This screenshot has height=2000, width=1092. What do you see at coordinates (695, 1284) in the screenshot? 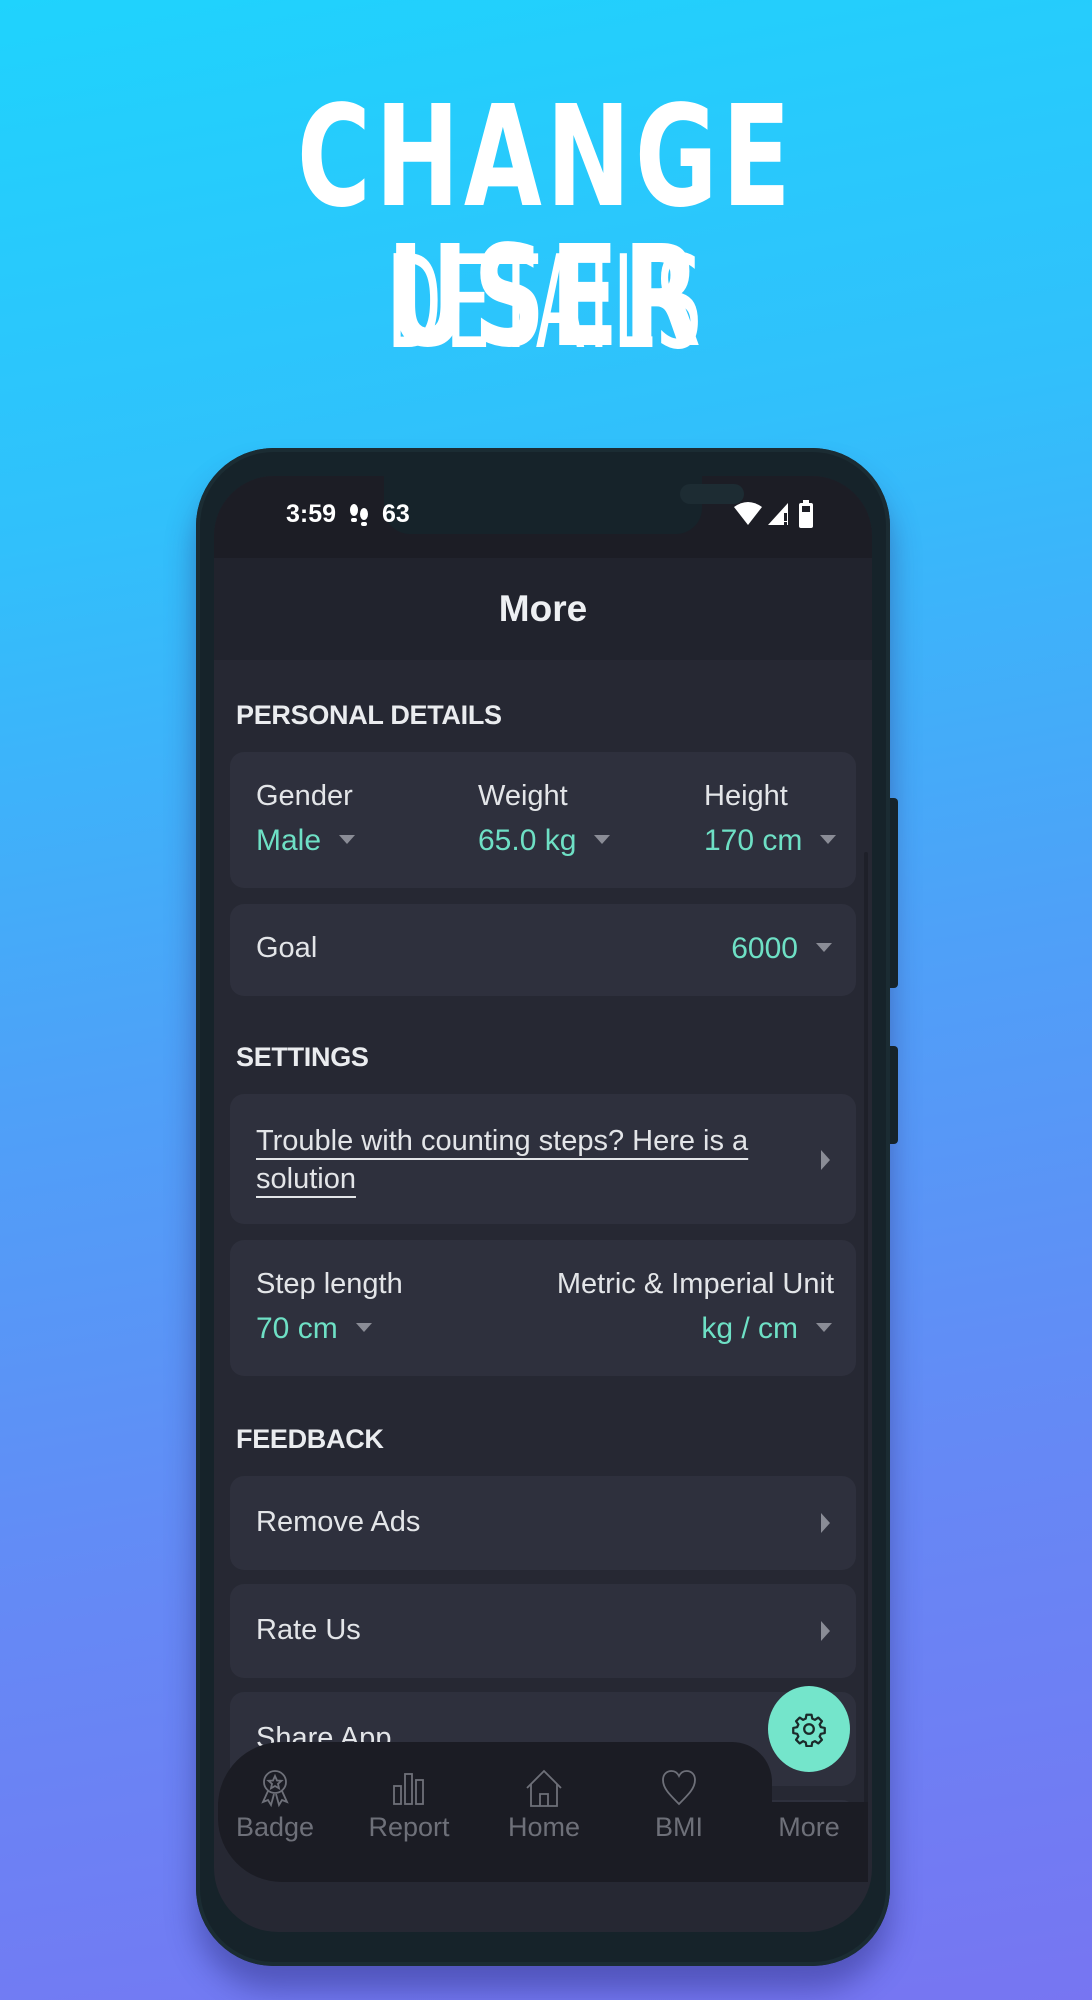
I see `unit-label: Metric & Imperial Unit` at bounding box center [695, 1284].